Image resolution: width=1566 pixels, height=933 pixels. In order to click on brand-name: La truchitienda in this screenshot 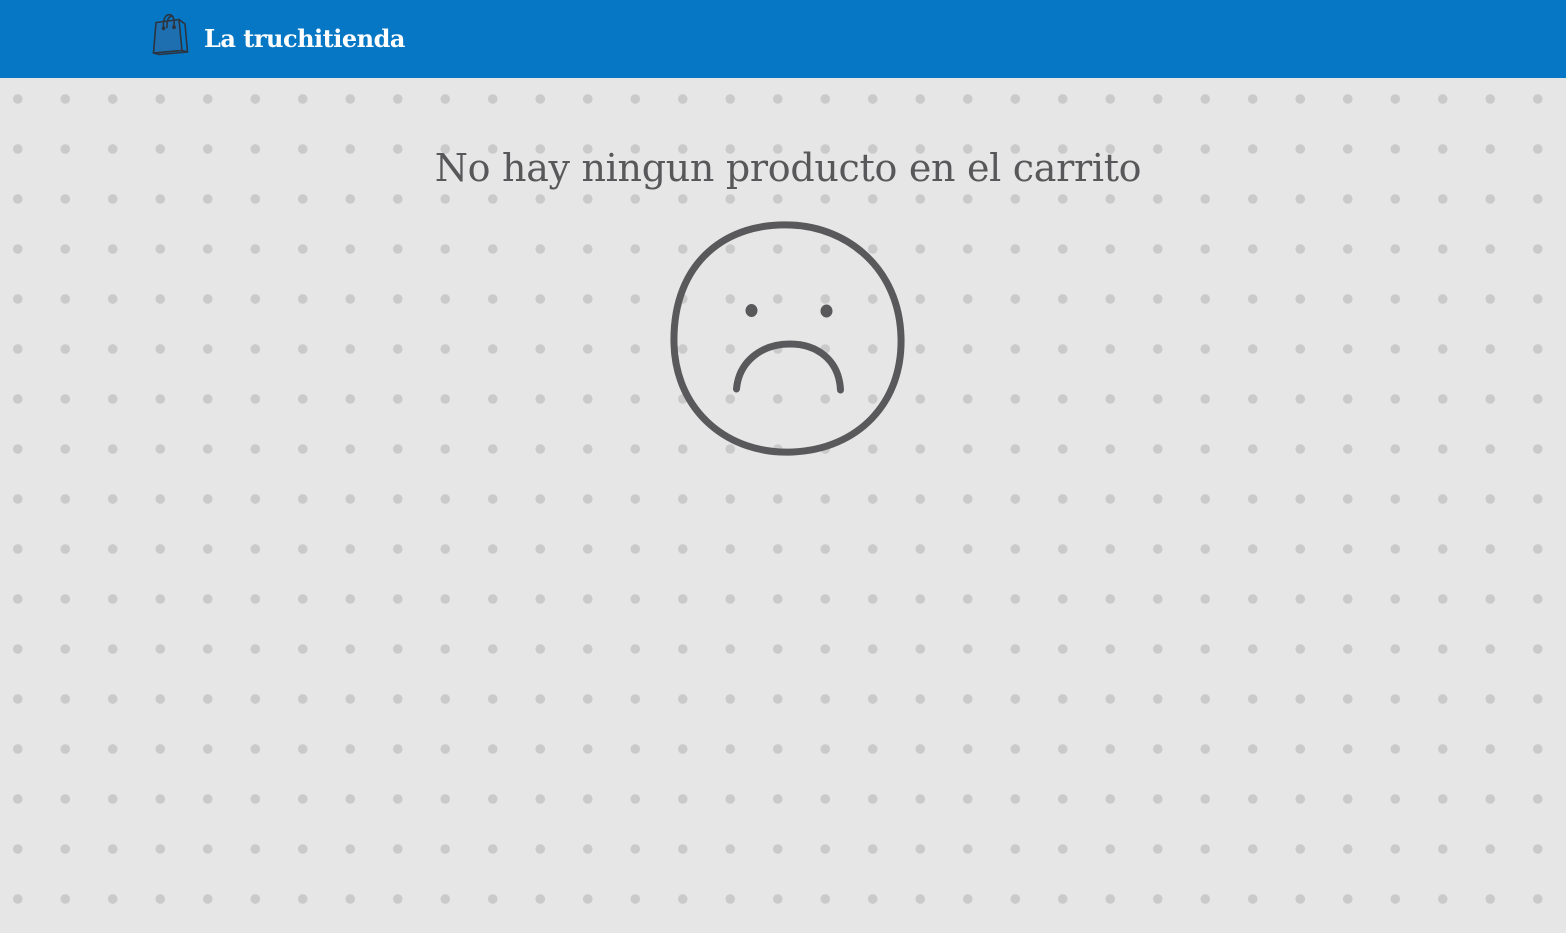, I will do `click(304, 38)`.